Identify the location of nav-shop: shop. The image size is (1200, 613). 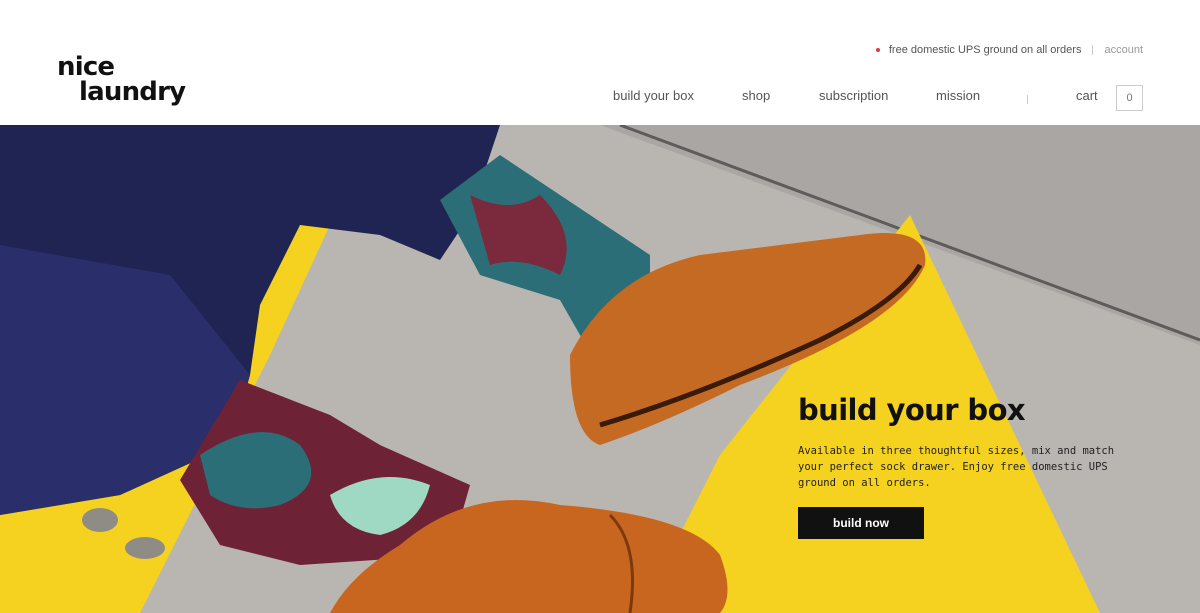
(756, 95).